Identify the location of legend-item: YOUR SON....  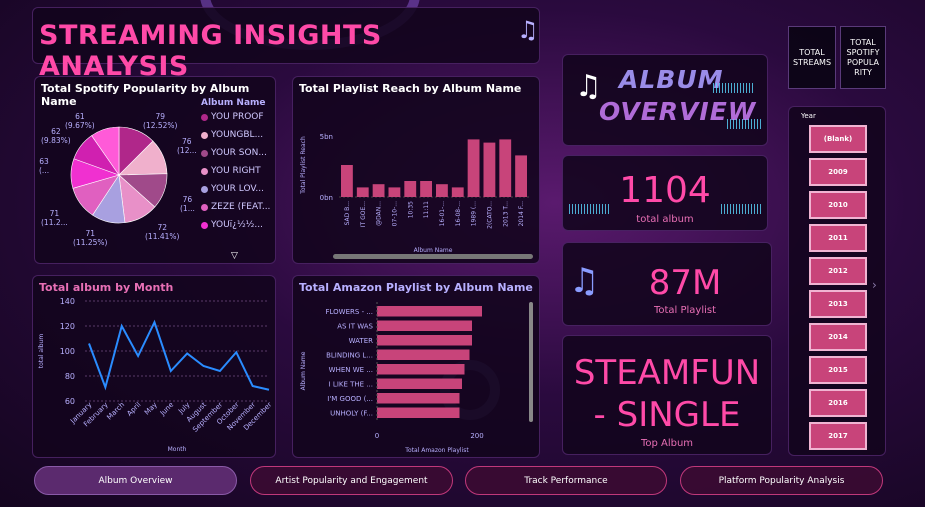
(234, 153).